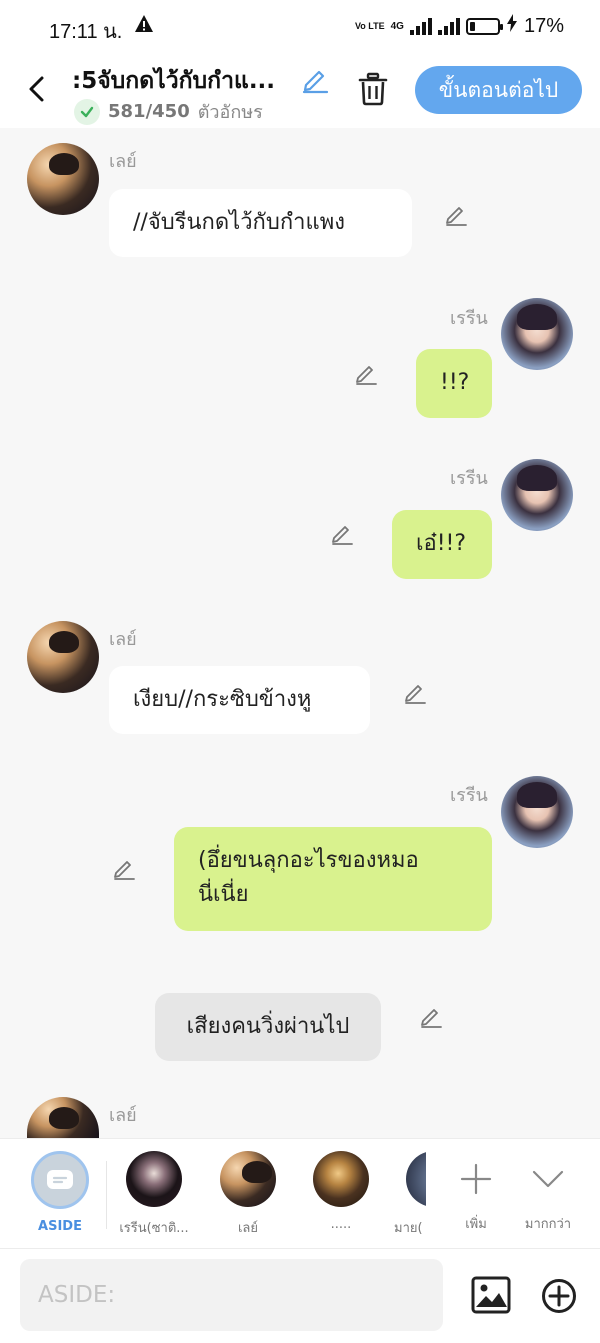 This screenshot has width=600, height=1343. I want to click on message-bubble: เงียบ//กระซิบข้างหู, so click(239, 700).